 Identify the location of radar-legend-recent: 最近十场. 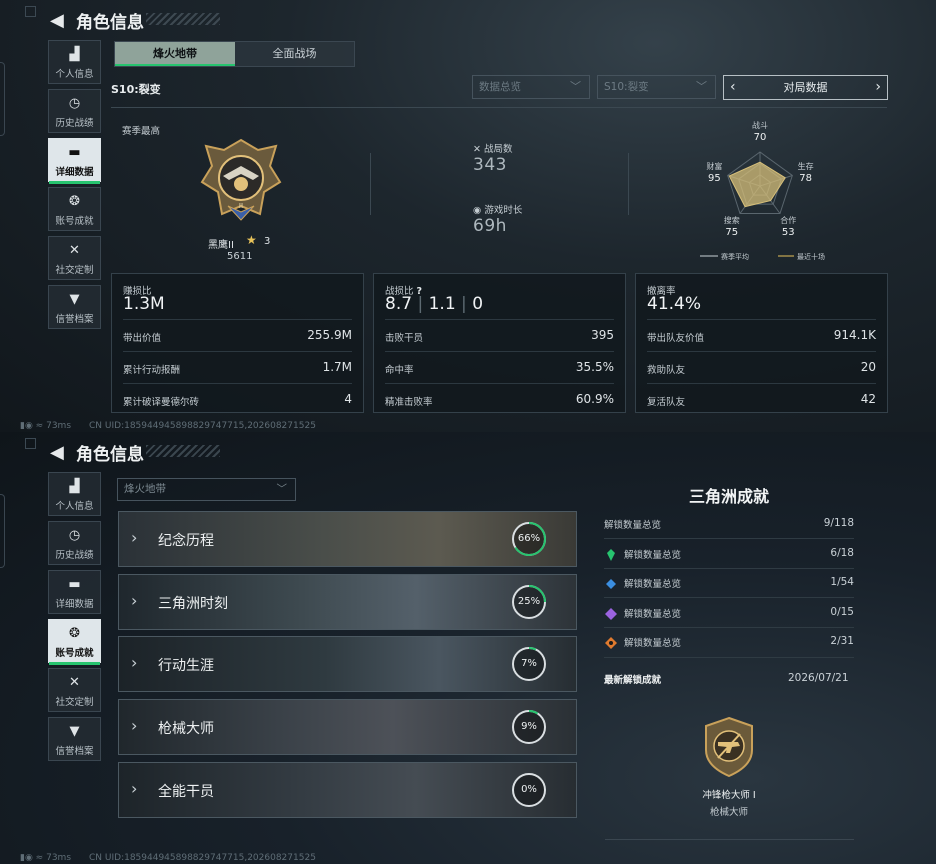
(811, 256).